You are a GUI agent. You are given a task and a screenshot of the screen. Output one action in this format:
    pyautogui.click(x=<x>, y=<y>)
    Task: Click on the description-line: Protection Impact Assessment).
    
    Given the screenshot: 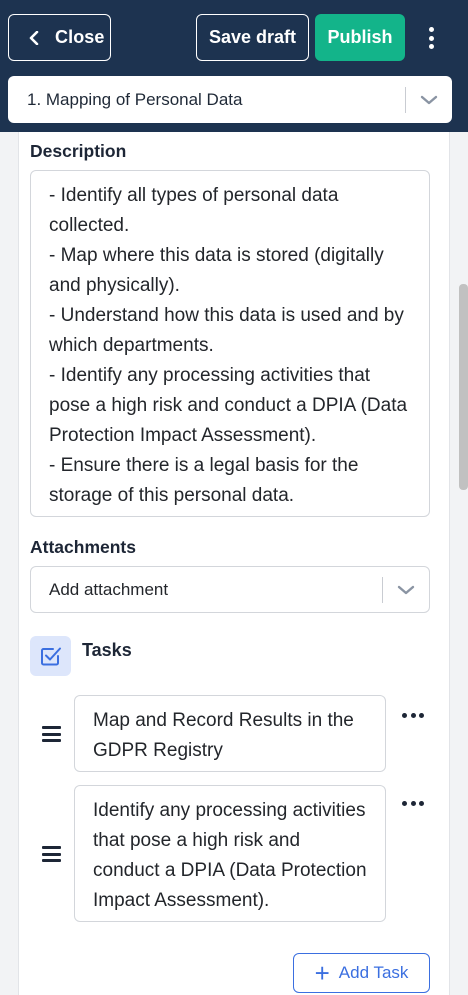 What is the action you would take?
    pyautogui.click(x=183, y=435)
    